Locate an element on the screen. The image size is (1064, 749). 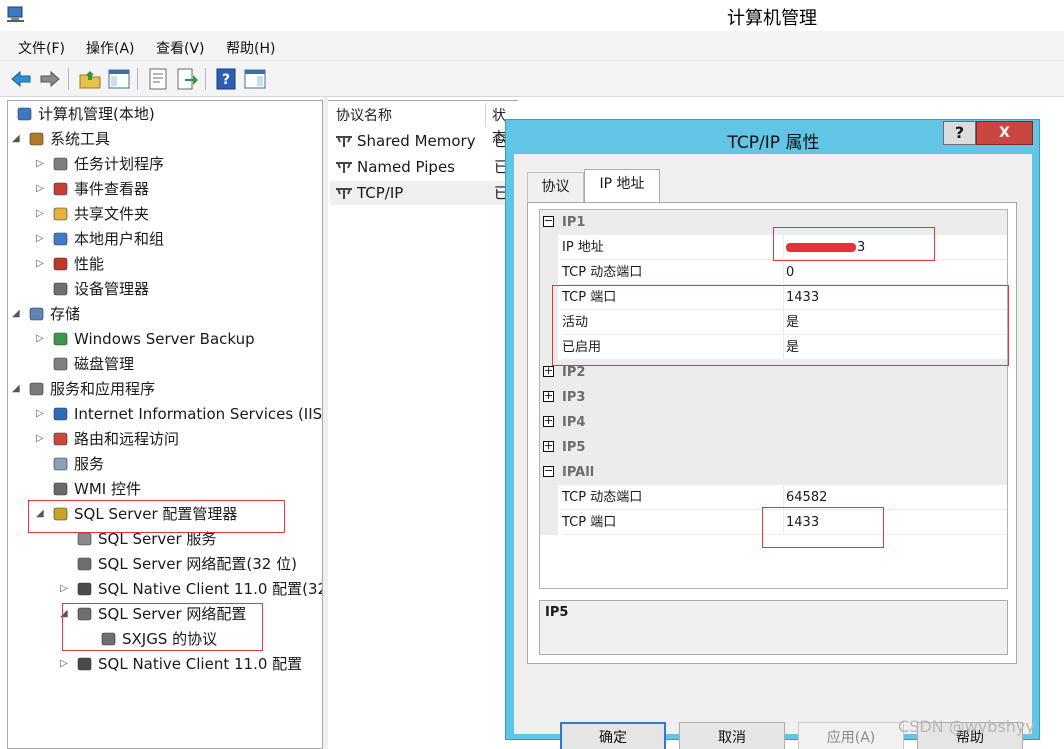
dialog-help-button: ? is located at coordinates (959, 133).